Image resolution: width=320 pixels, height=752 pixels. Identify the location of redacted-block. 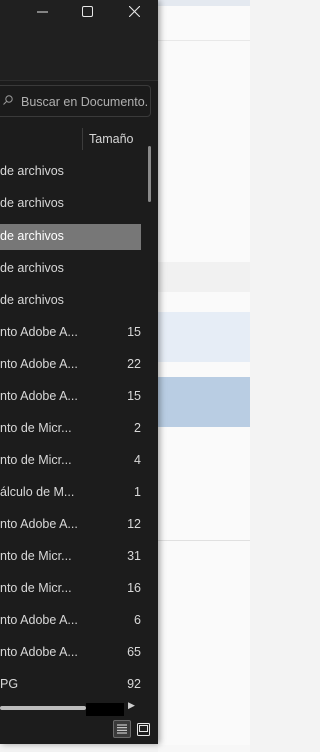
(105, 710).